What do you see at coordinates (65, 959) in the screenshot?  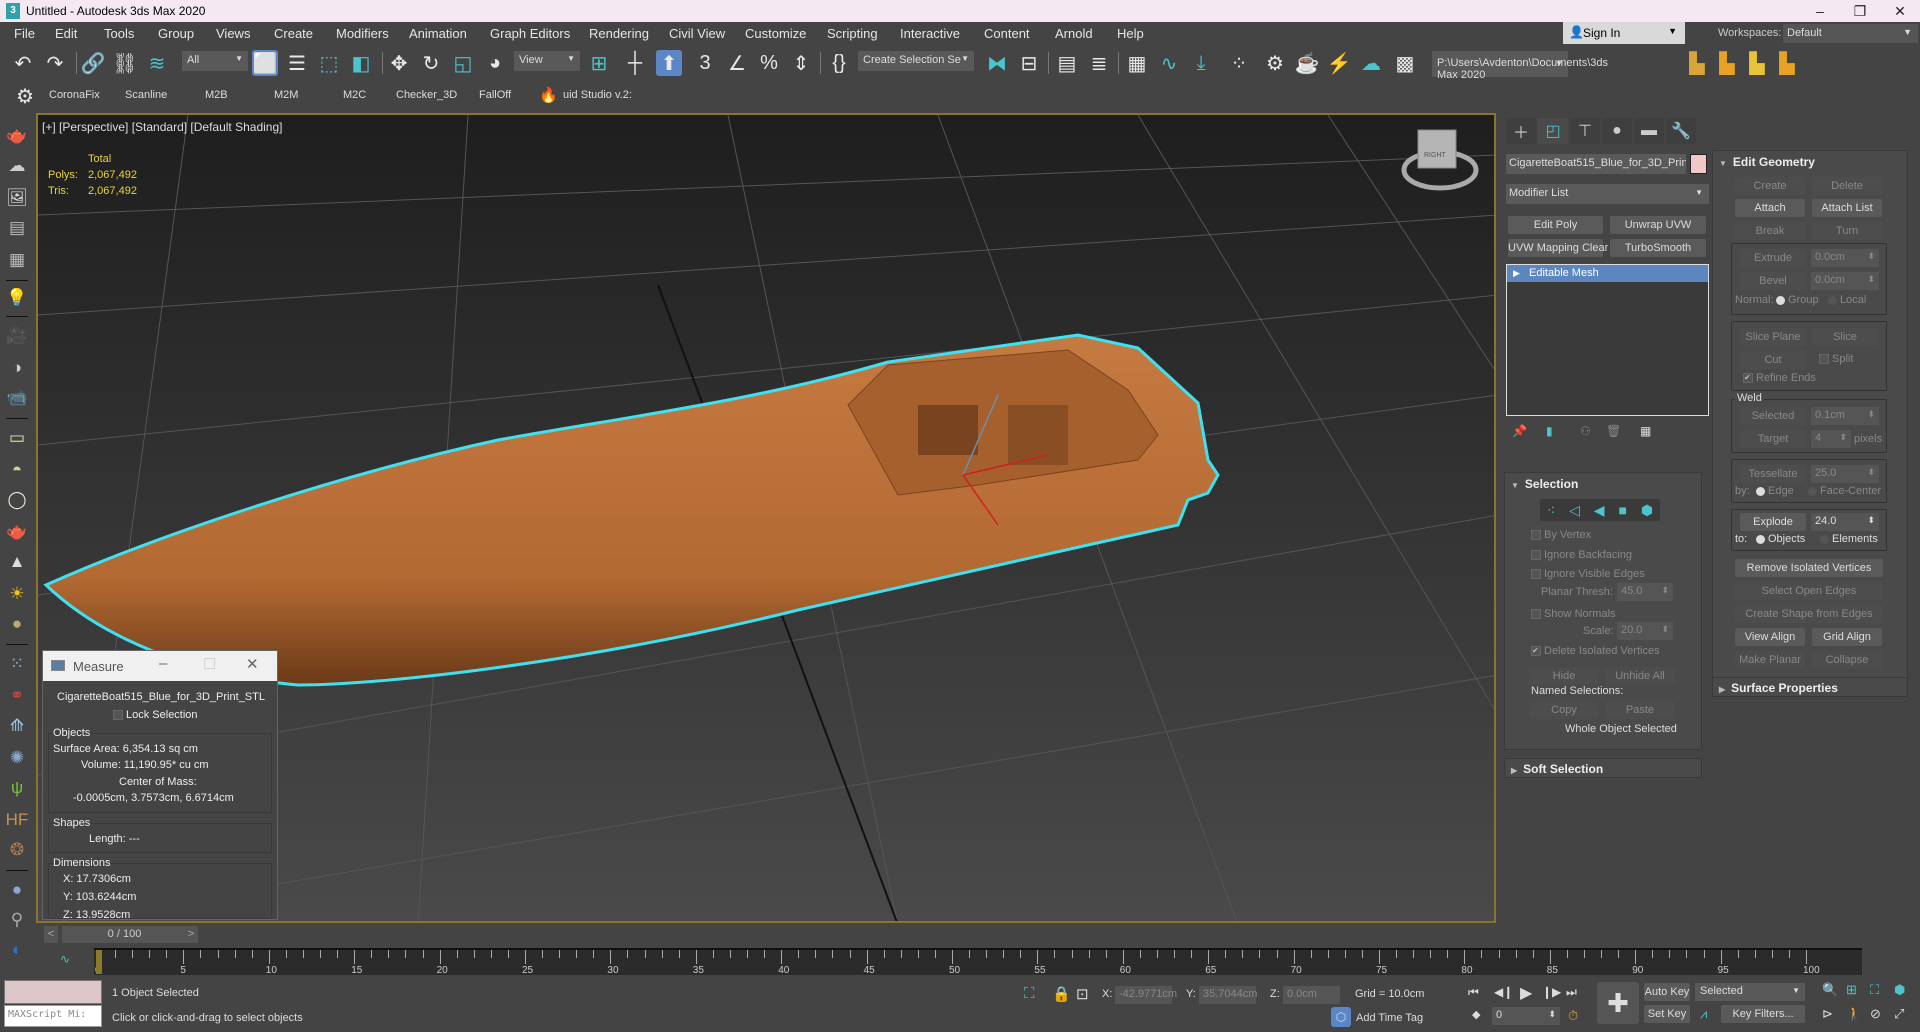 I see `curve-editor-mini-icon: ∿` at bounding box center [65, 959].